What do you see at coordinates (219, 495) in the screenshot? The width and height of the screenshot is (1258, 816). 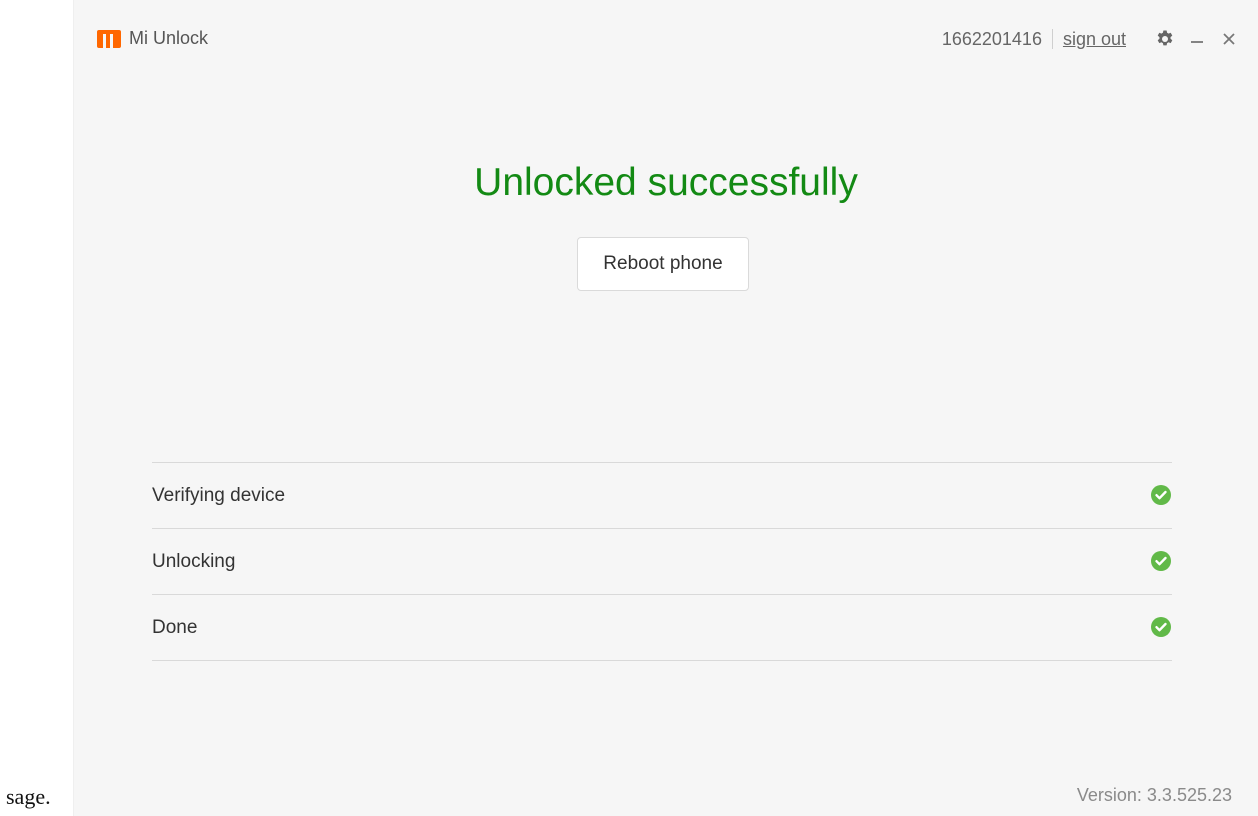 I see `step-label: Verifying device` at bounding box center [219, 495].